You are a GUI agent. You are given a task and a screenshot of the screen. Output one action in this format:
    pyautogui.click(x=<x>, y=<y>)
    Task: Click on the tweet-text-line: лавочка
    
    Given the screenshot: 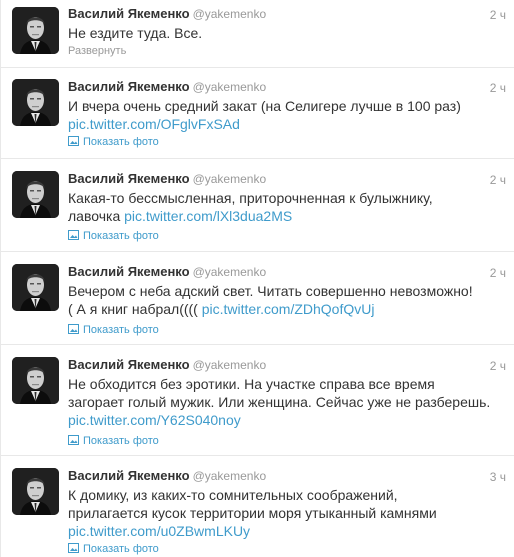 What is the action you would take?
    pyautogui.click(x=96, y=216)
    